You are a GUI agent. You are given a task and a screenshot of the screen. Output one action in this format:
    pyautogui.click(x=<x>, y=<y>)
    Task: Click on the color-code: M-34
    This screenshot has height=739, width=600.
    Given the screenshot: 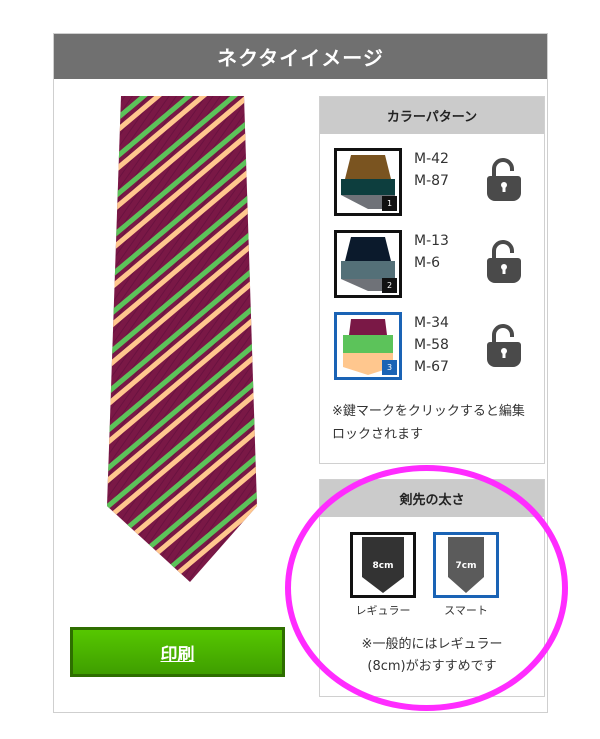 What is the action you would take?
    pyautogui.click(x=431, y=323)
    